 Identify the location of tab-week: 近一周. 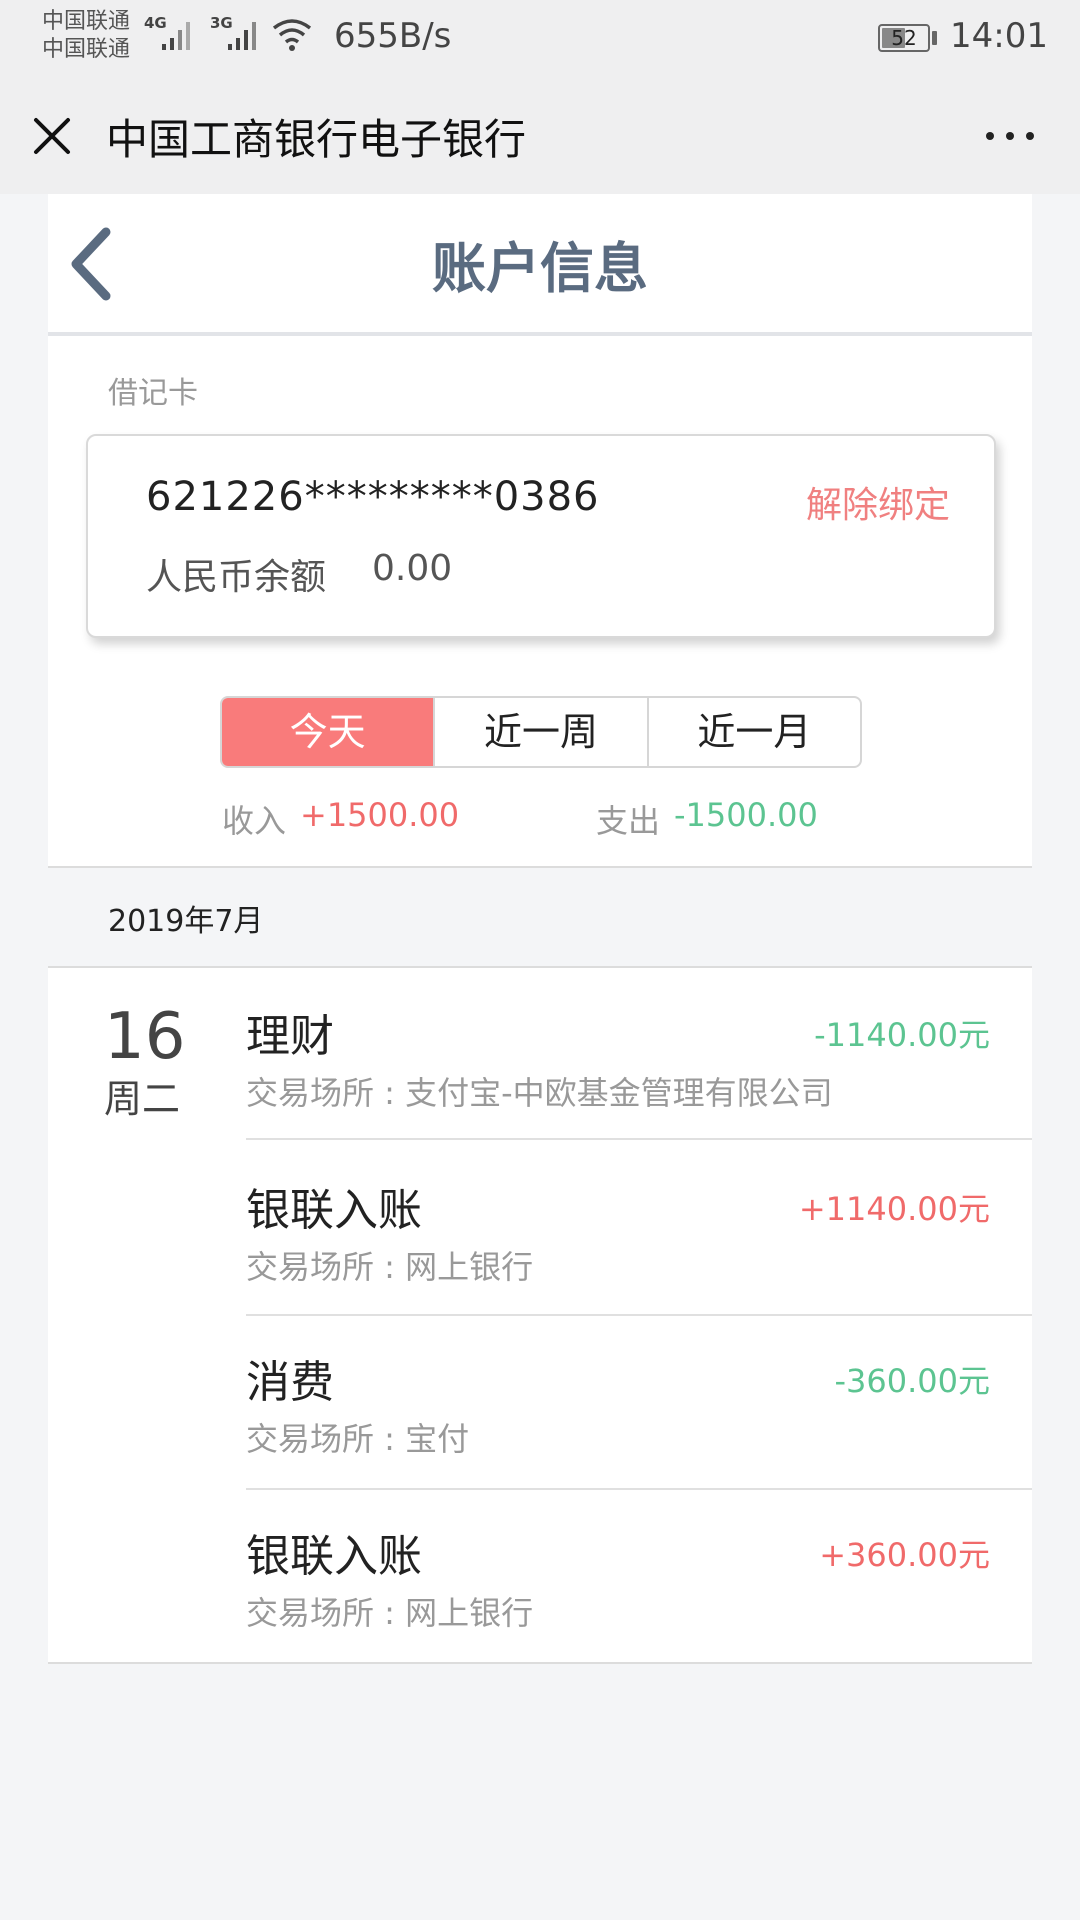
(539, 732).